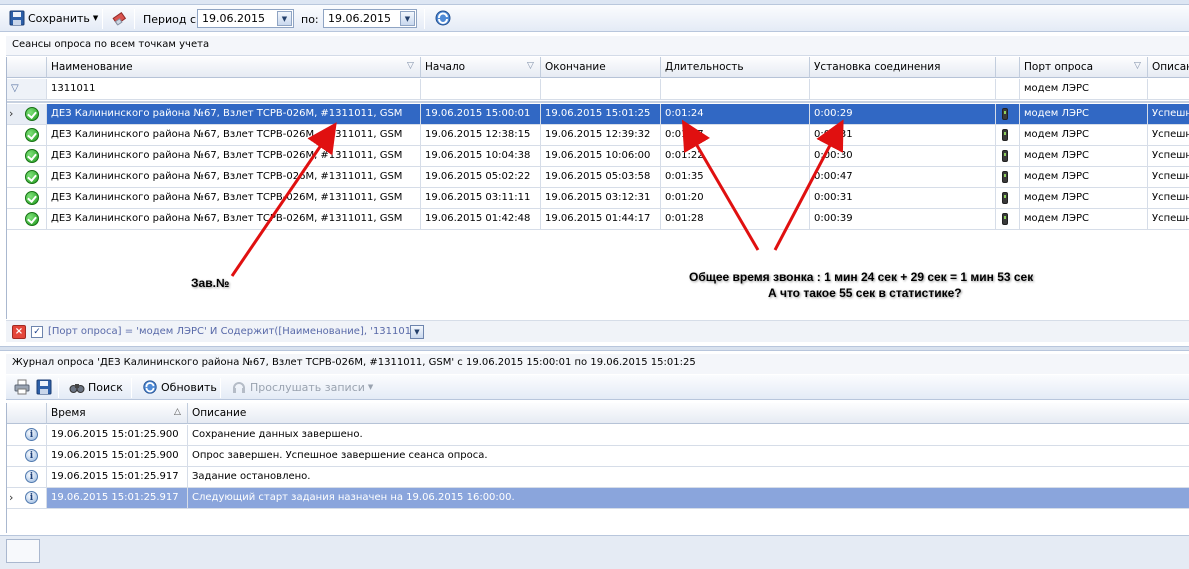  I want to click on status-bar, so click(594, 552).